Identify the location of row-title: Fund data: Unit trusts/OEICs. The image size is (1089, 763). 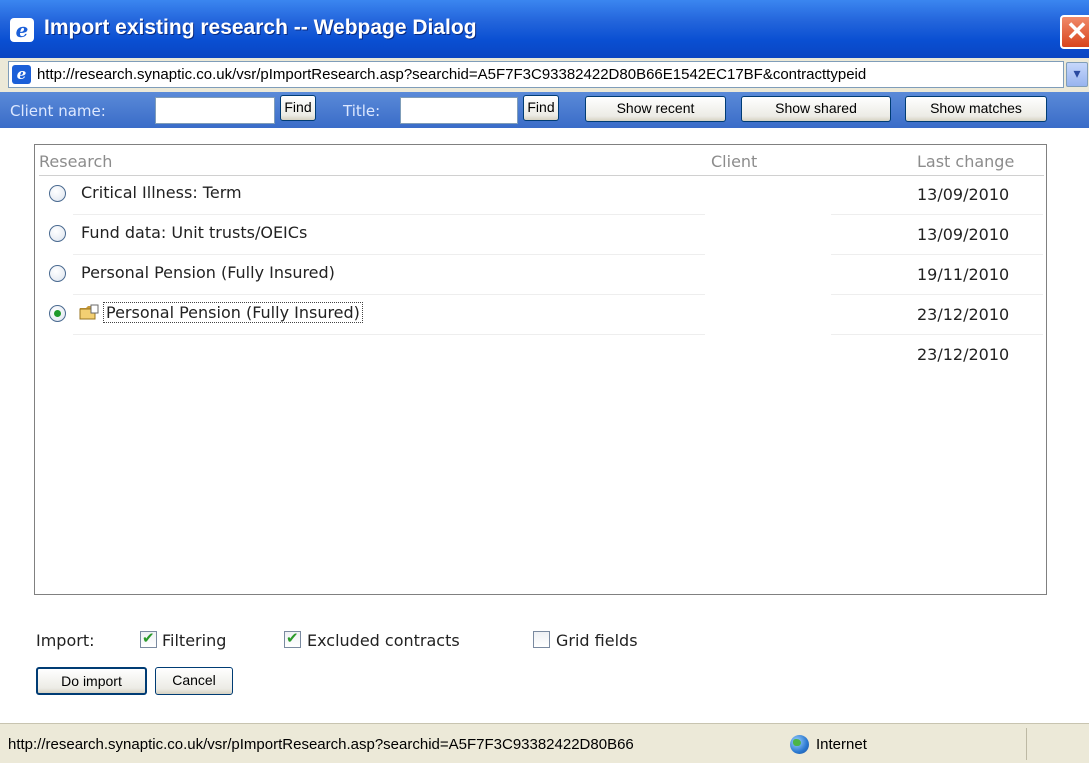
(194, 232).